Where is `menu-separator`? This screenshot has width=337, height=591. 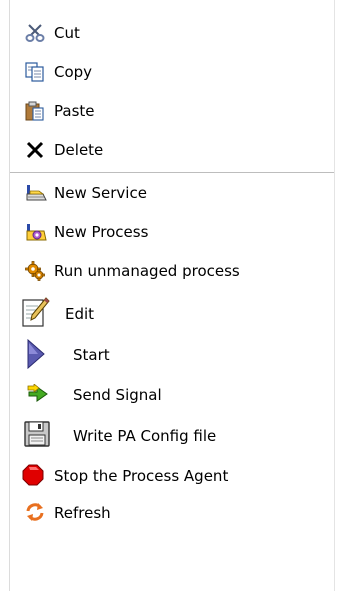
menu-separator is located at coordinates (172, 172).